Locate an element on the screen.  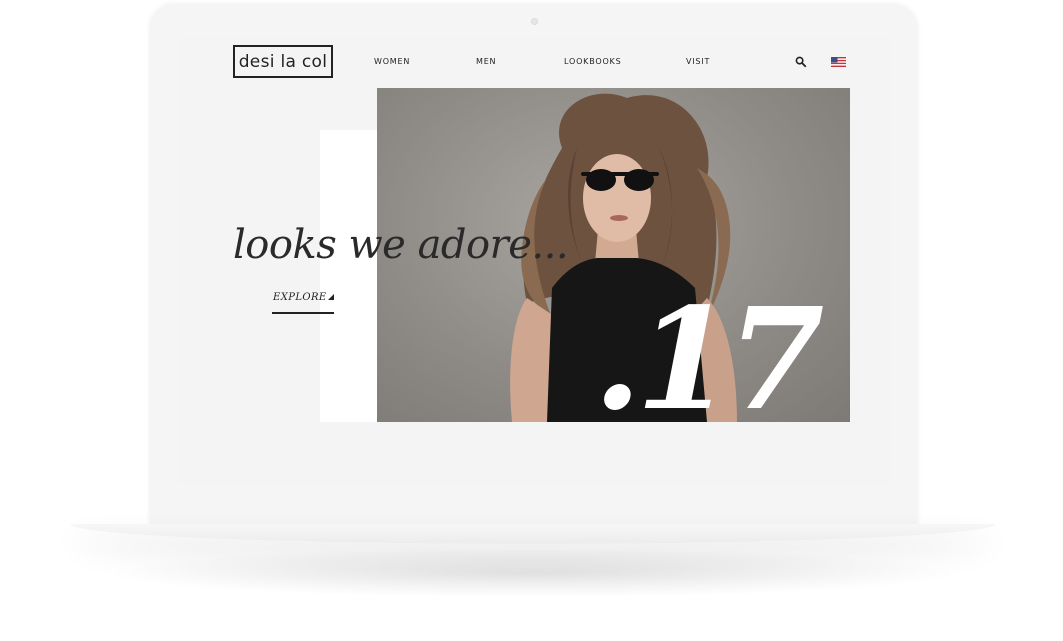
triangle-arrow-icon is located at coordinates (331, 297).